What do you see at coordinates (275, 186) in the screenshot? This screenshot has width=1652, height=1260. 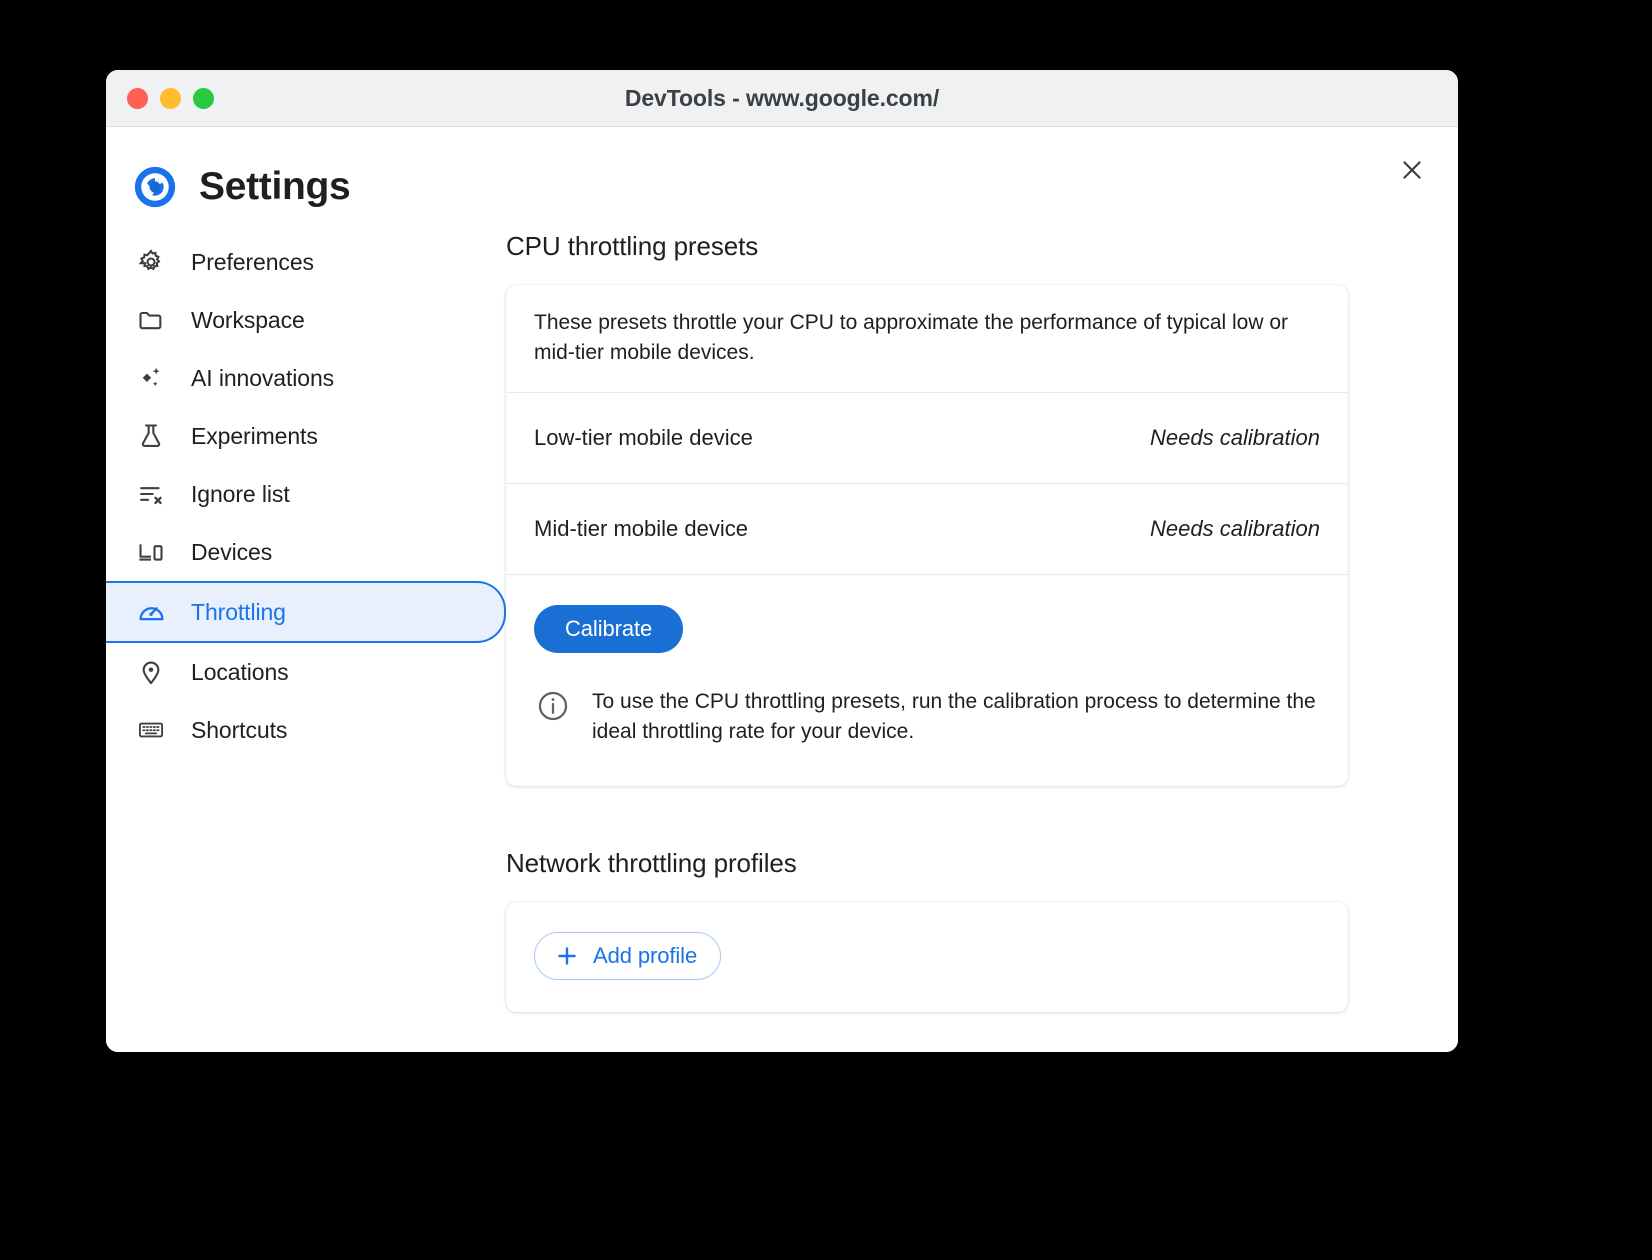 I see `page-title: Settings` at bounding box center [275, 186].